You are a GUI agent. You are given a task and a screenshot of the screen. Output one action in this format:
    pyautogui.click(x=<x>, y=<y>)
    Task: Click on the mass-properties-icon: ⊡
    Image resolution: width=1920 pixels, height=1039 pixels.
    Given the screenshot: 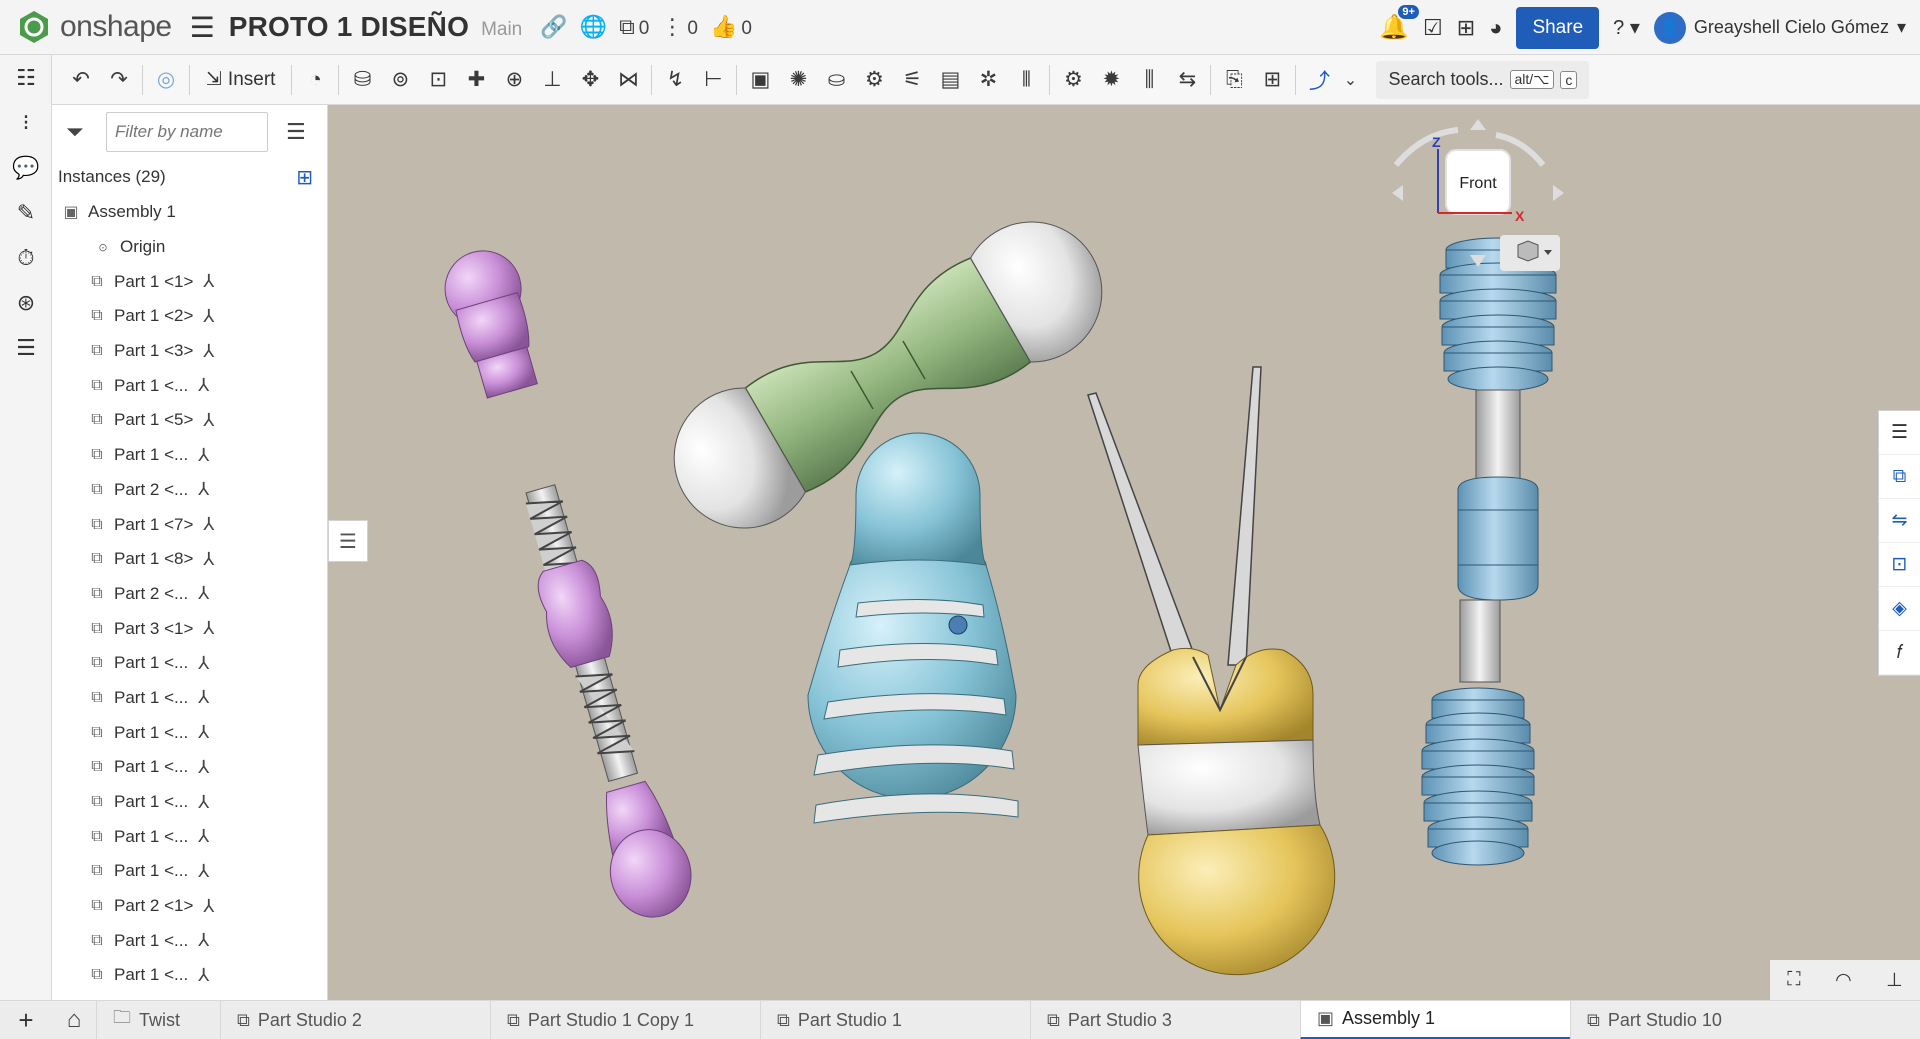 What is the action you would take?
    pyautogui.click(x=1899, y=565)
    